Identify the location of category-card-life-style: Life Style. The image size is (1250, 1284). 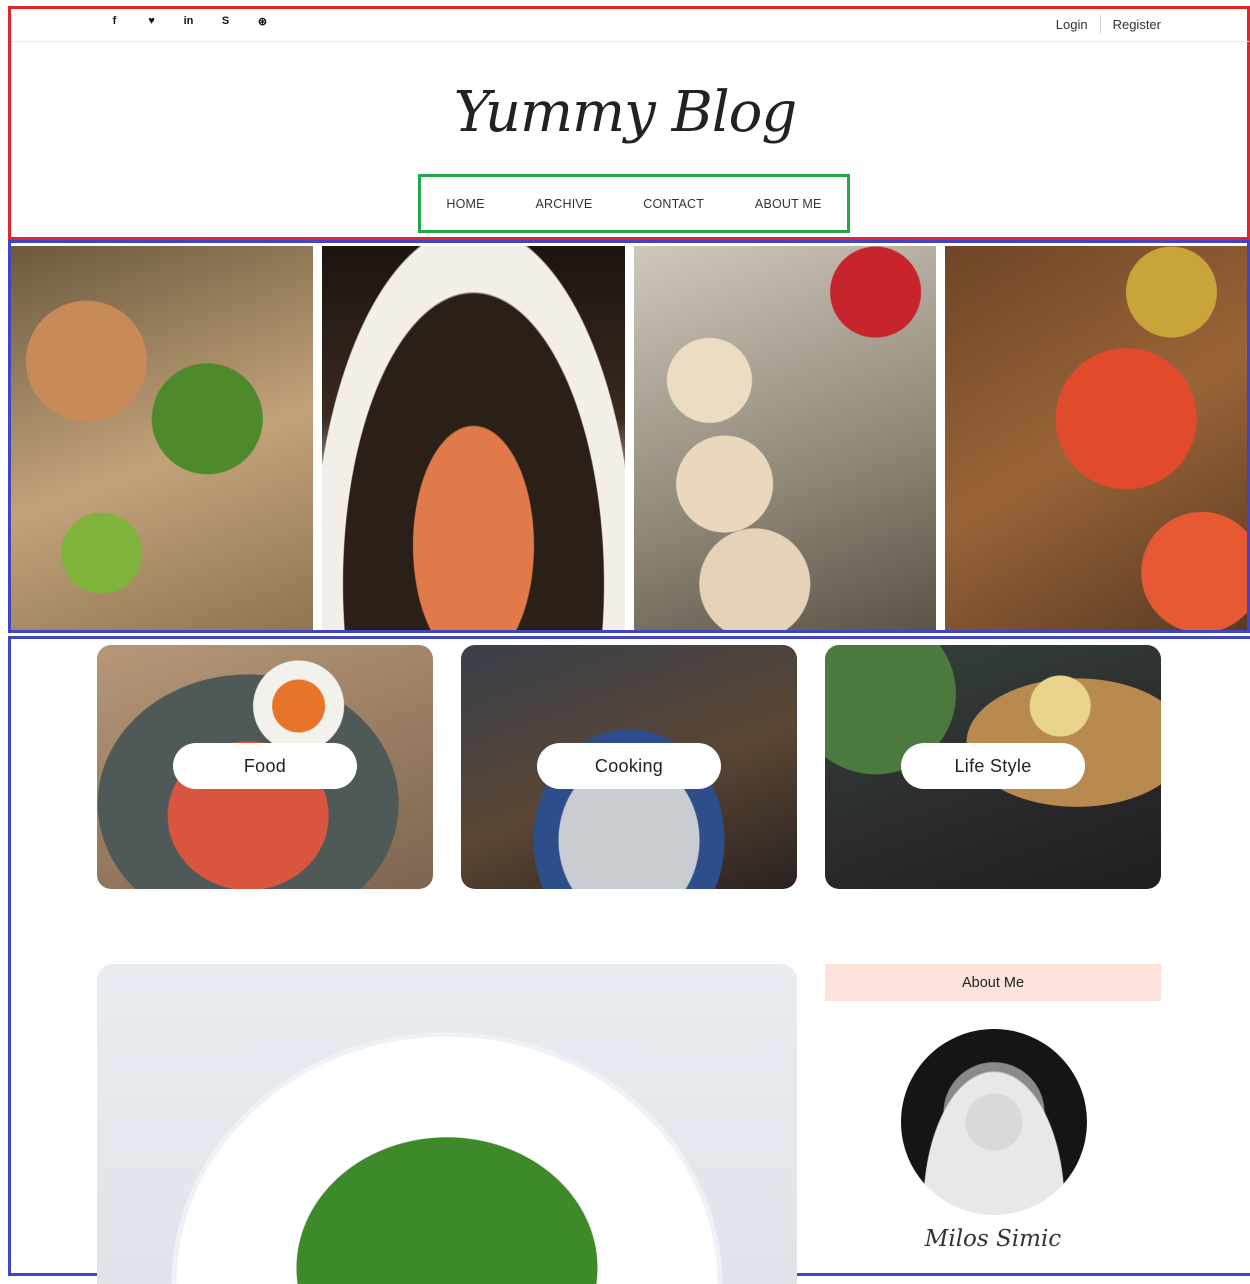
(993, 767).